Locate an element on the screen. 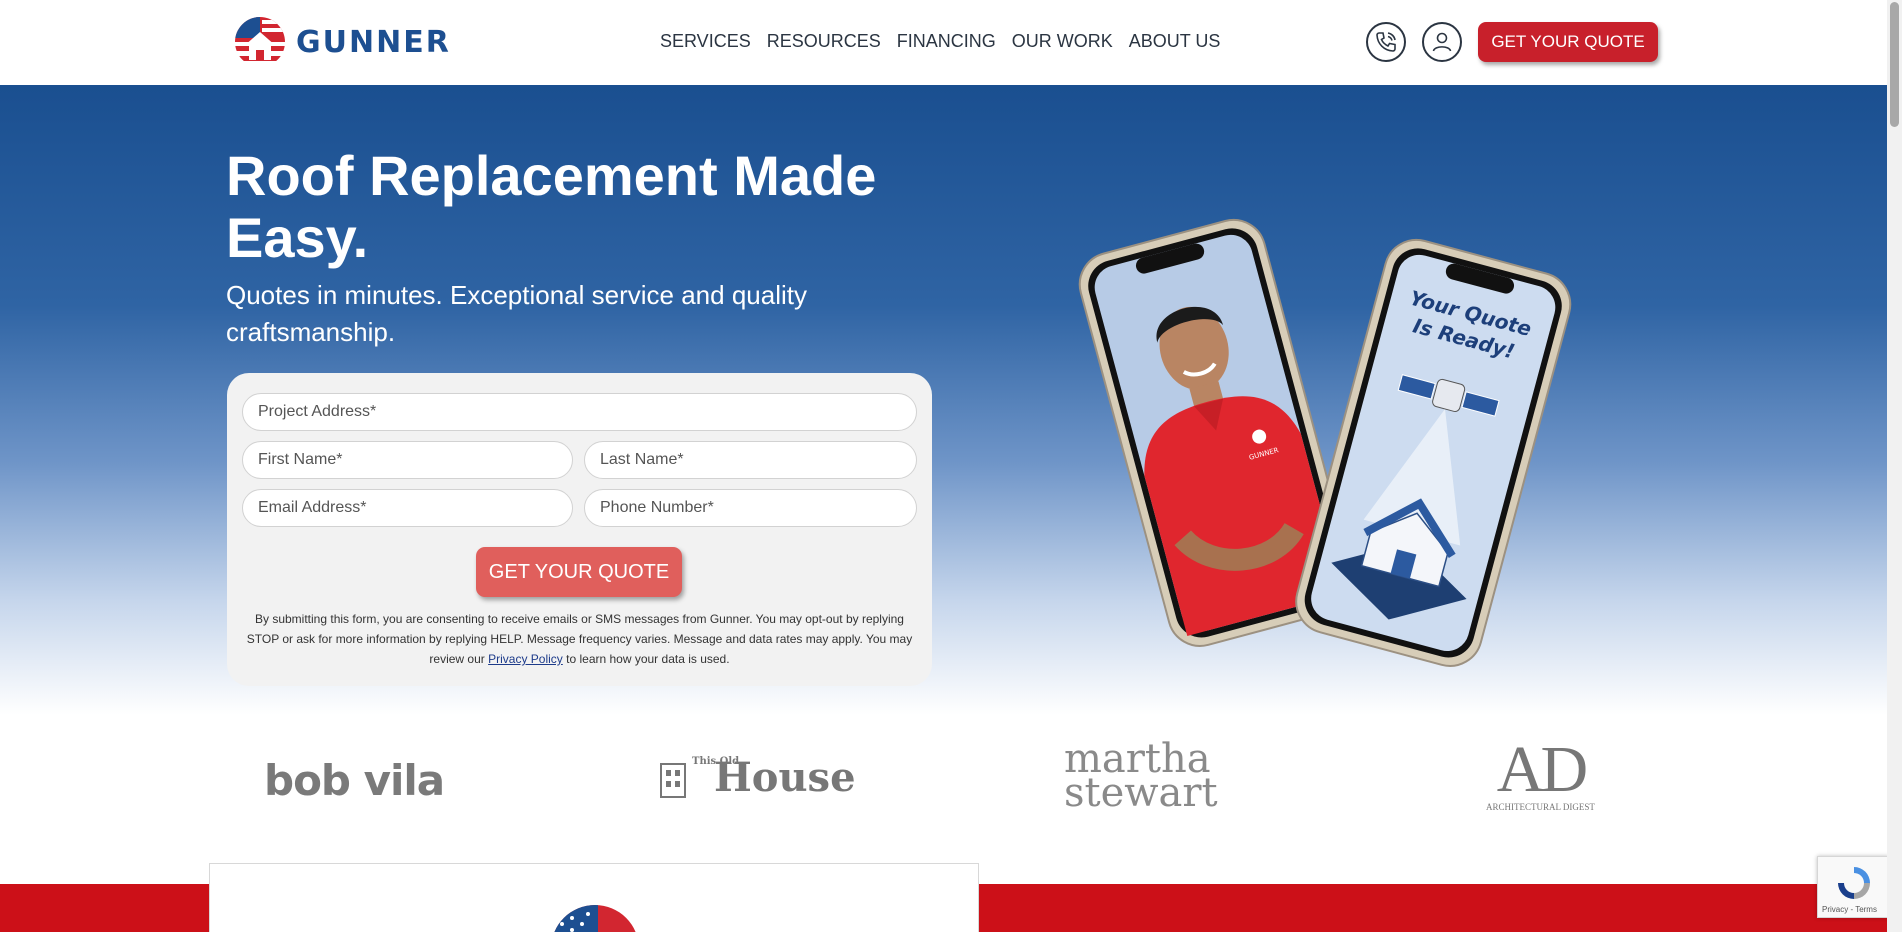  house-building-icon is located at coordinates (673, 780).